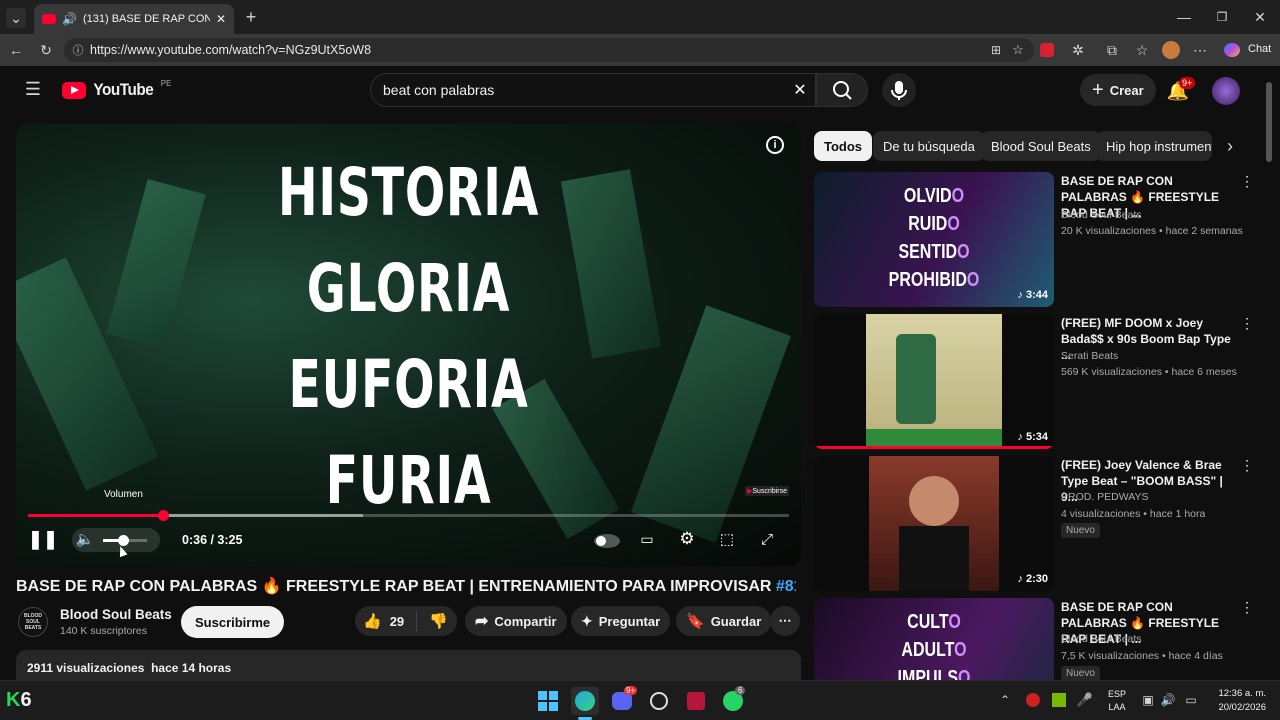  Describe the element at coordinates (585, 701) in the screenshot. I see `edge-taskbar-icon` at that location.